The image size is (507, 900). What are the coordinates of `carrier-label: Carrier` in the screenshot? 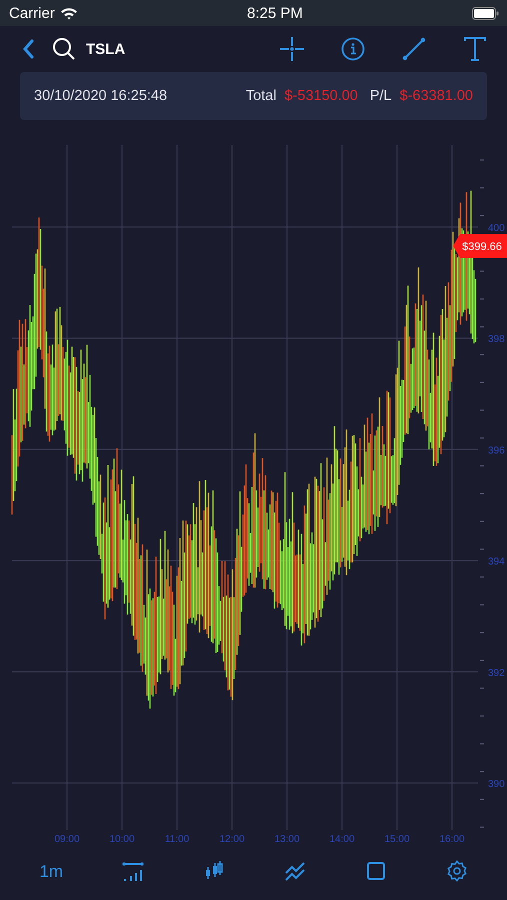 It's located at (32, 13).